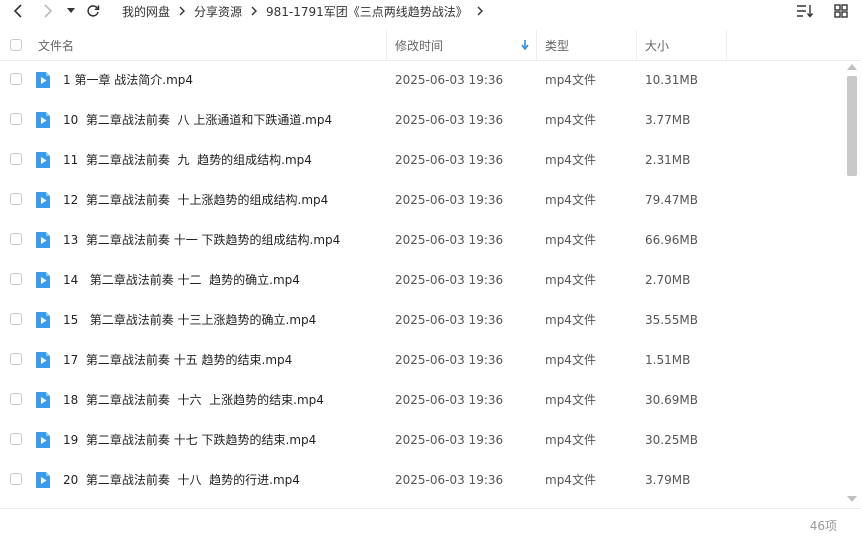 This screenshot has width=861, height=543. Describe the element at coordinates (419, 45) in the screenshot. I see `column-modified-header: 修改时间` at that location.